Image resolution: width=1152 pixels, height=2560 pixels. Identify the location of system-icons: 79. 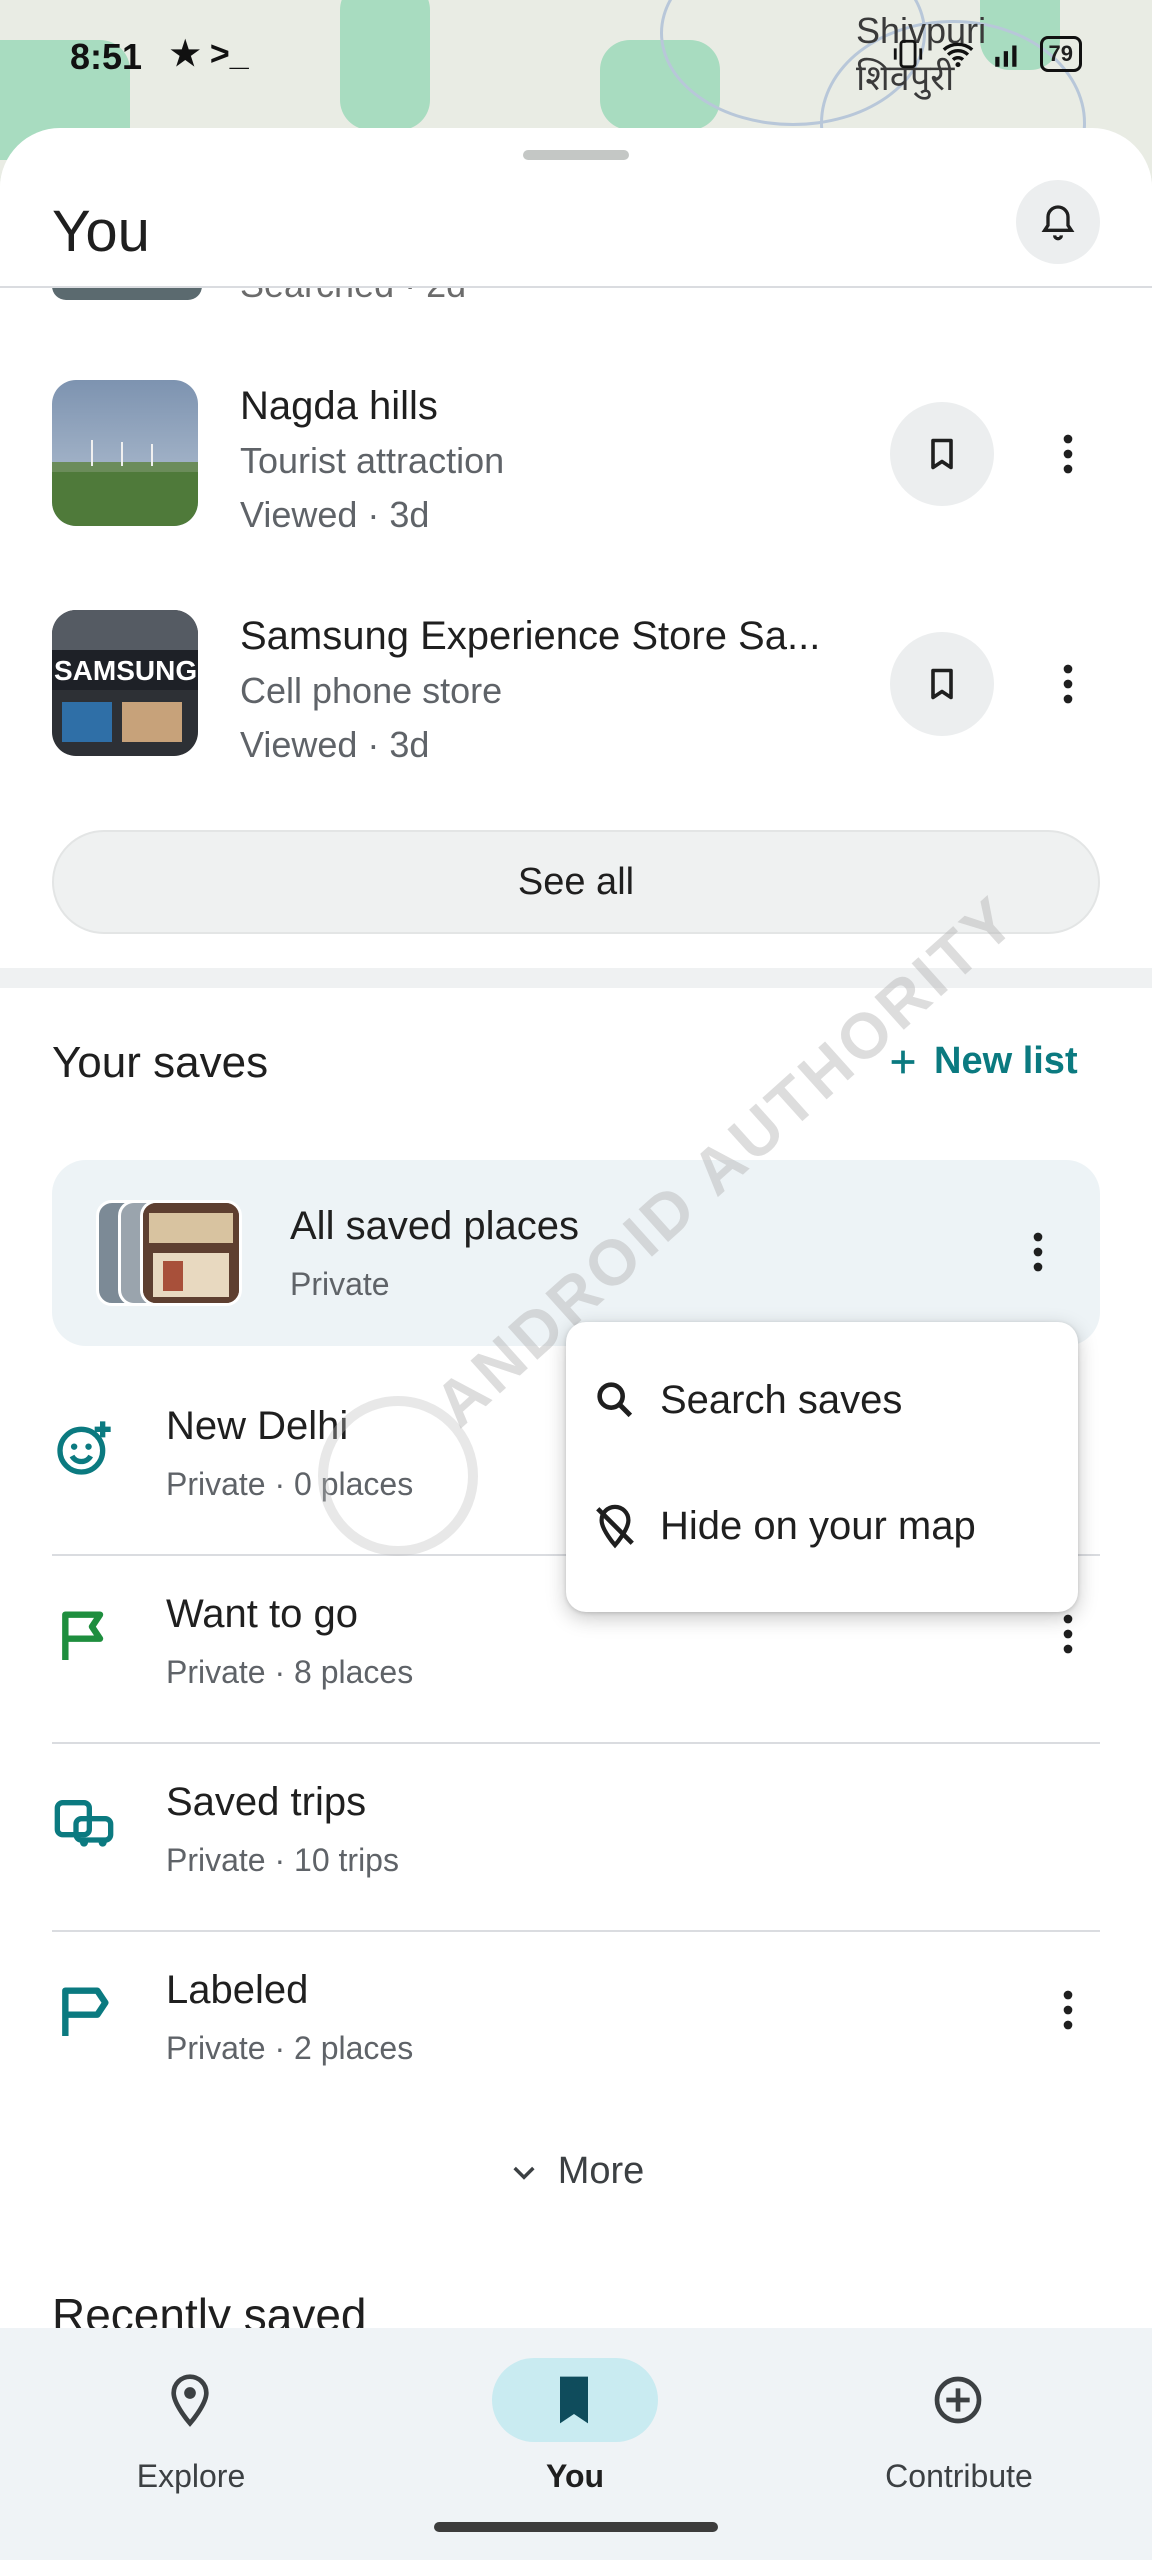
(986, 54).